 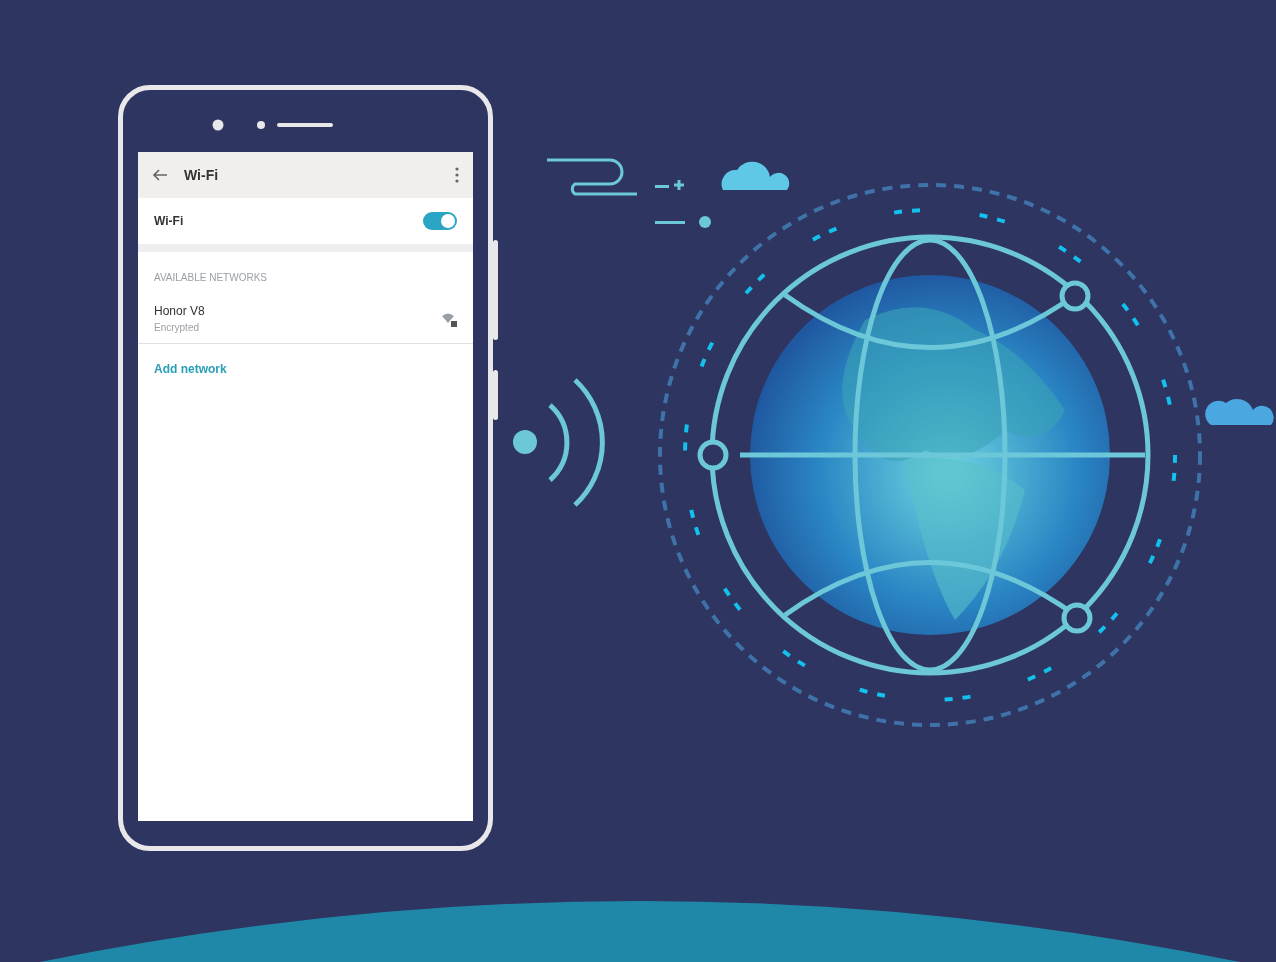 What do you see at coordinates (169, 221) in the screenshot?
I see `wifi-label: Wi-Fi` at bounding box center [169, 221].